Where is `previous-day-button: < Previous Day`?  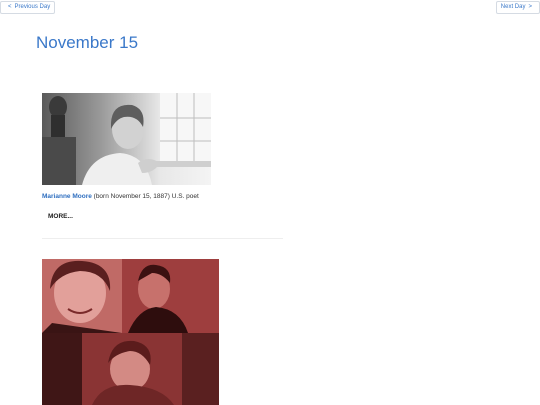
previous-day-button: < Previous Day is located at coordinates (28, 7).